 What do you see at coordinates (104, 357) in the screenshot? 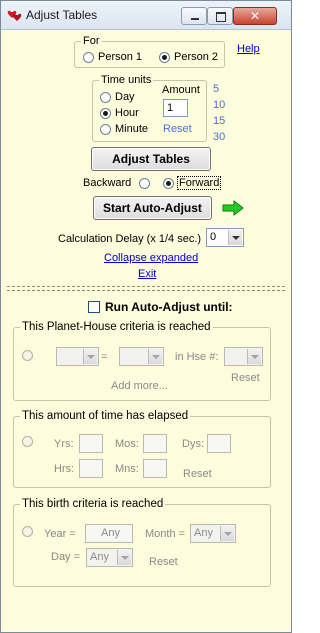
I see `equals-sign: =` at bounding box center [104, 357].